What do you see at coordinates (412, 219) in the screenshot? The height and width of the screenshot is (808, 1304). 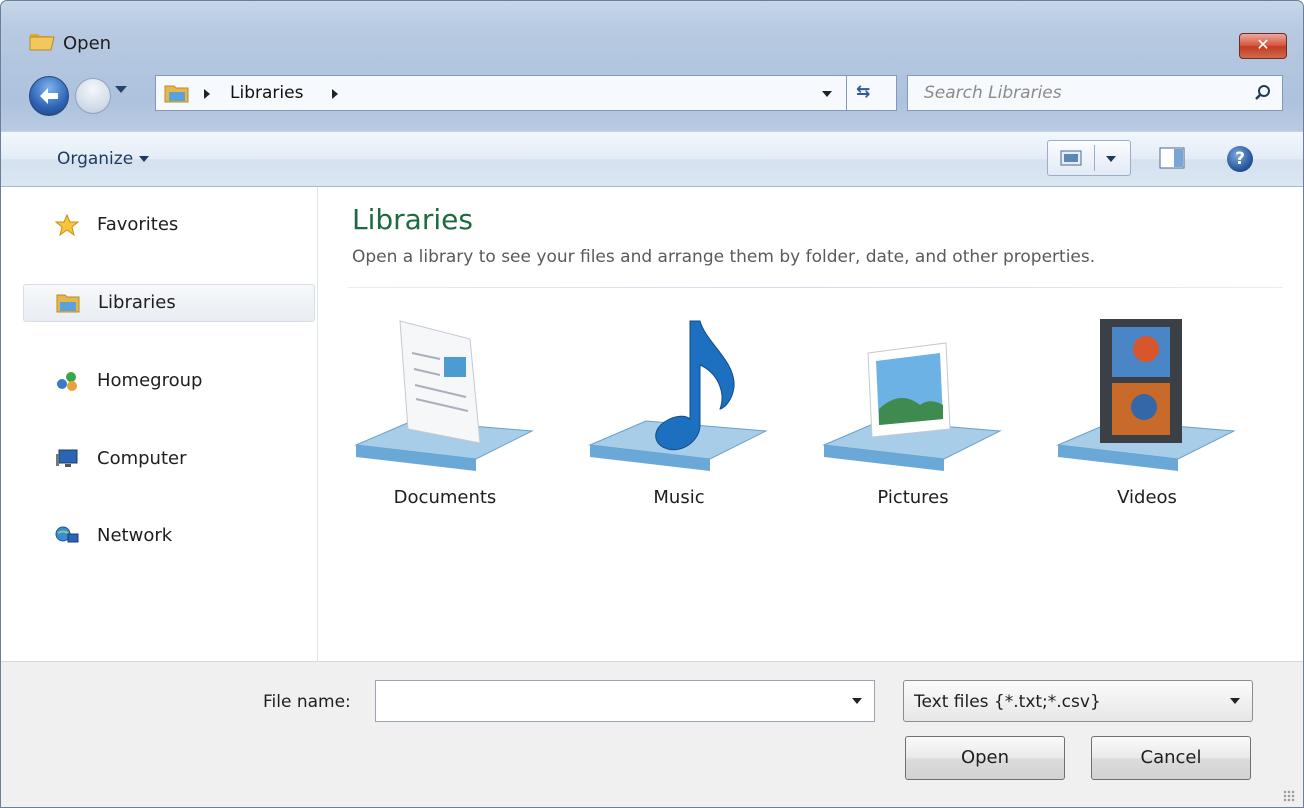 I see `page-title: Libraries` at bounding box center [412, 219].